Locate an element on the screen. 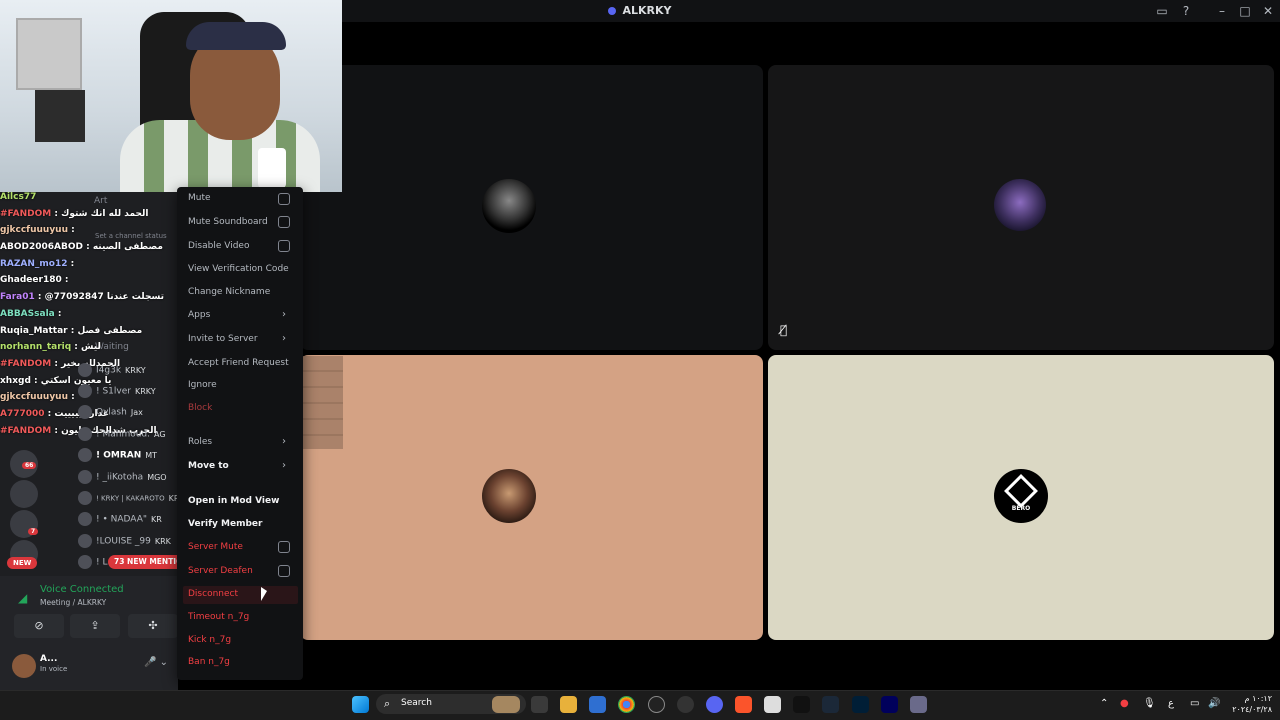  language-indicator: ع is located at coordinates (1171, 703).